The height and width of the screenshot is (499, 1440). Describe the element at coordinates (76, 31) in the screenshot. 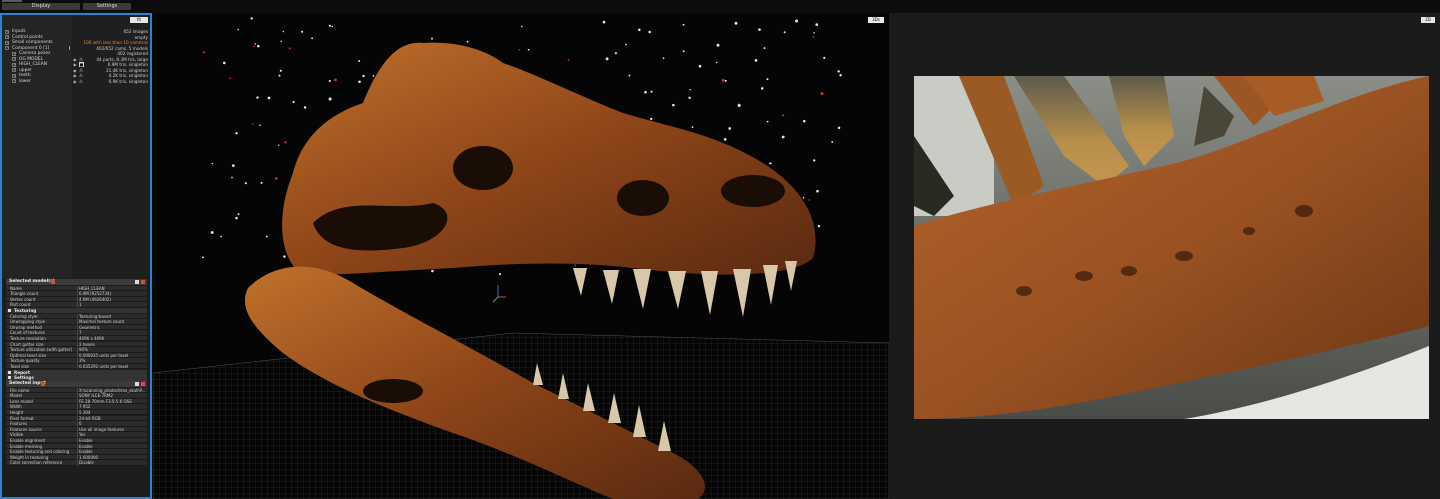

I see `tree-row-inputs: + Inputs 652 images` at that location.